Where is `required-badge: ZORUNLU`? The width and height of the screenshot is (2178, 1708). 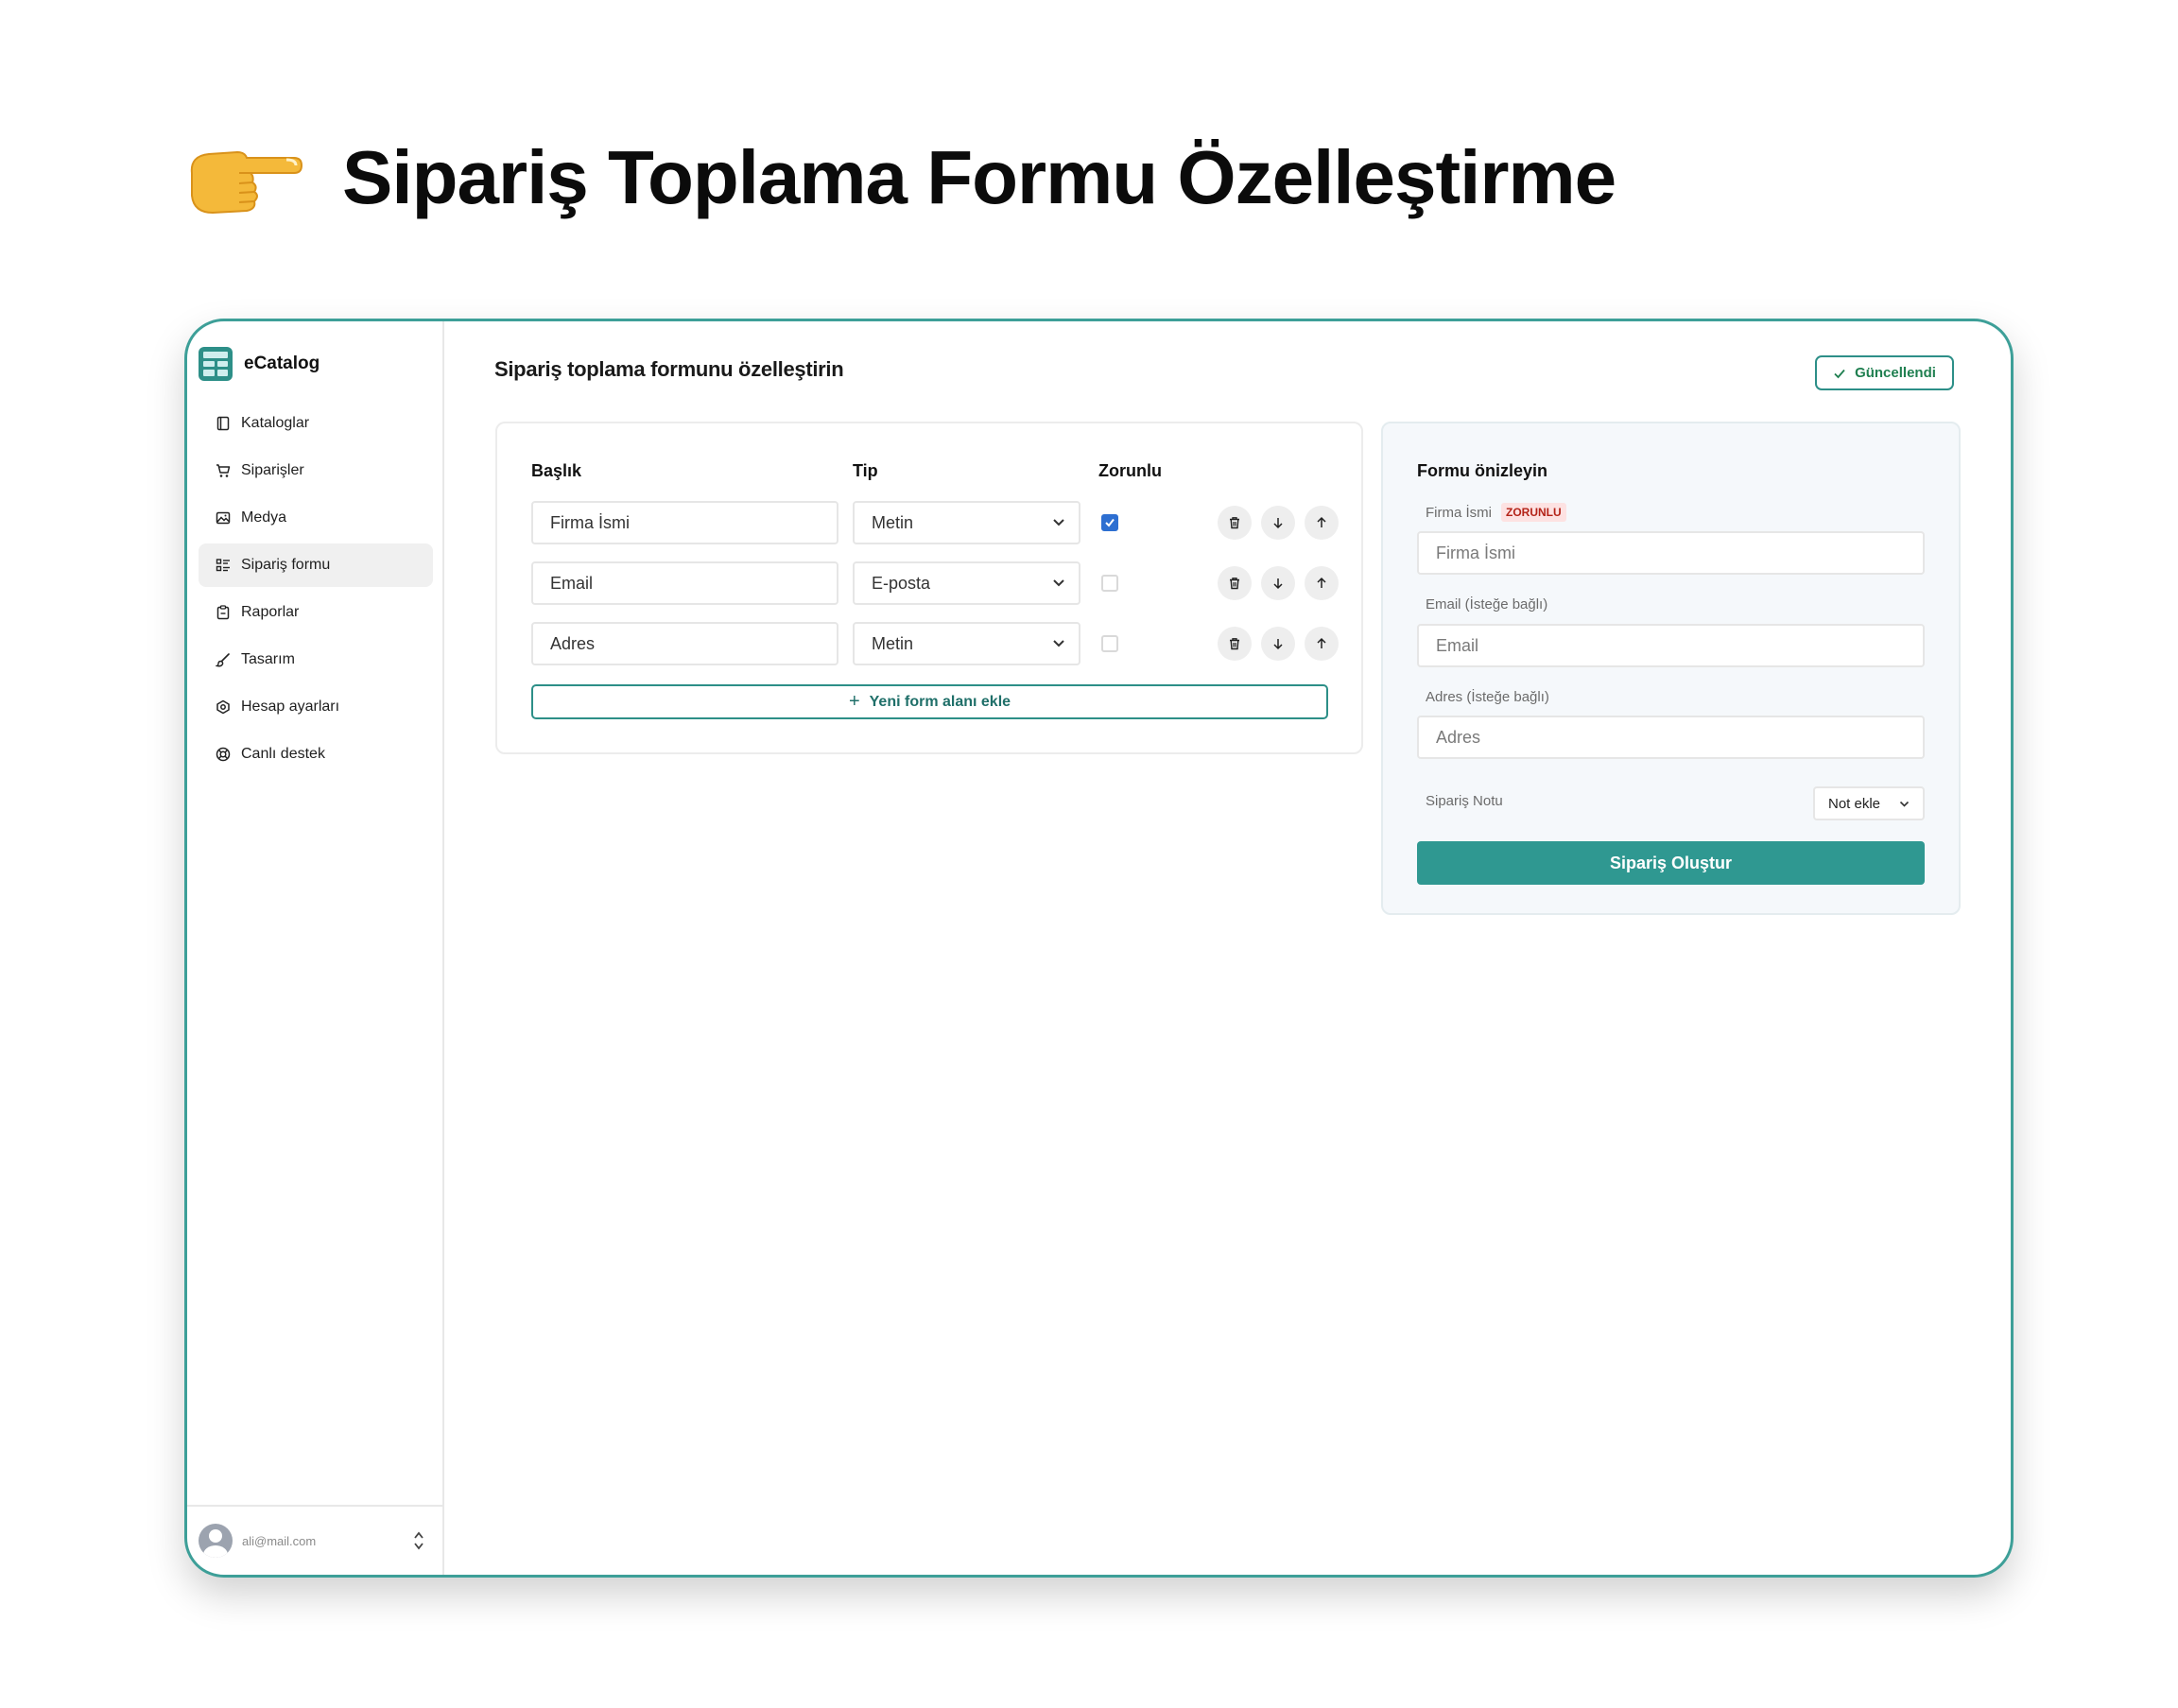
required-badge: ZORUNLU is located at coordinates (1533, 512).